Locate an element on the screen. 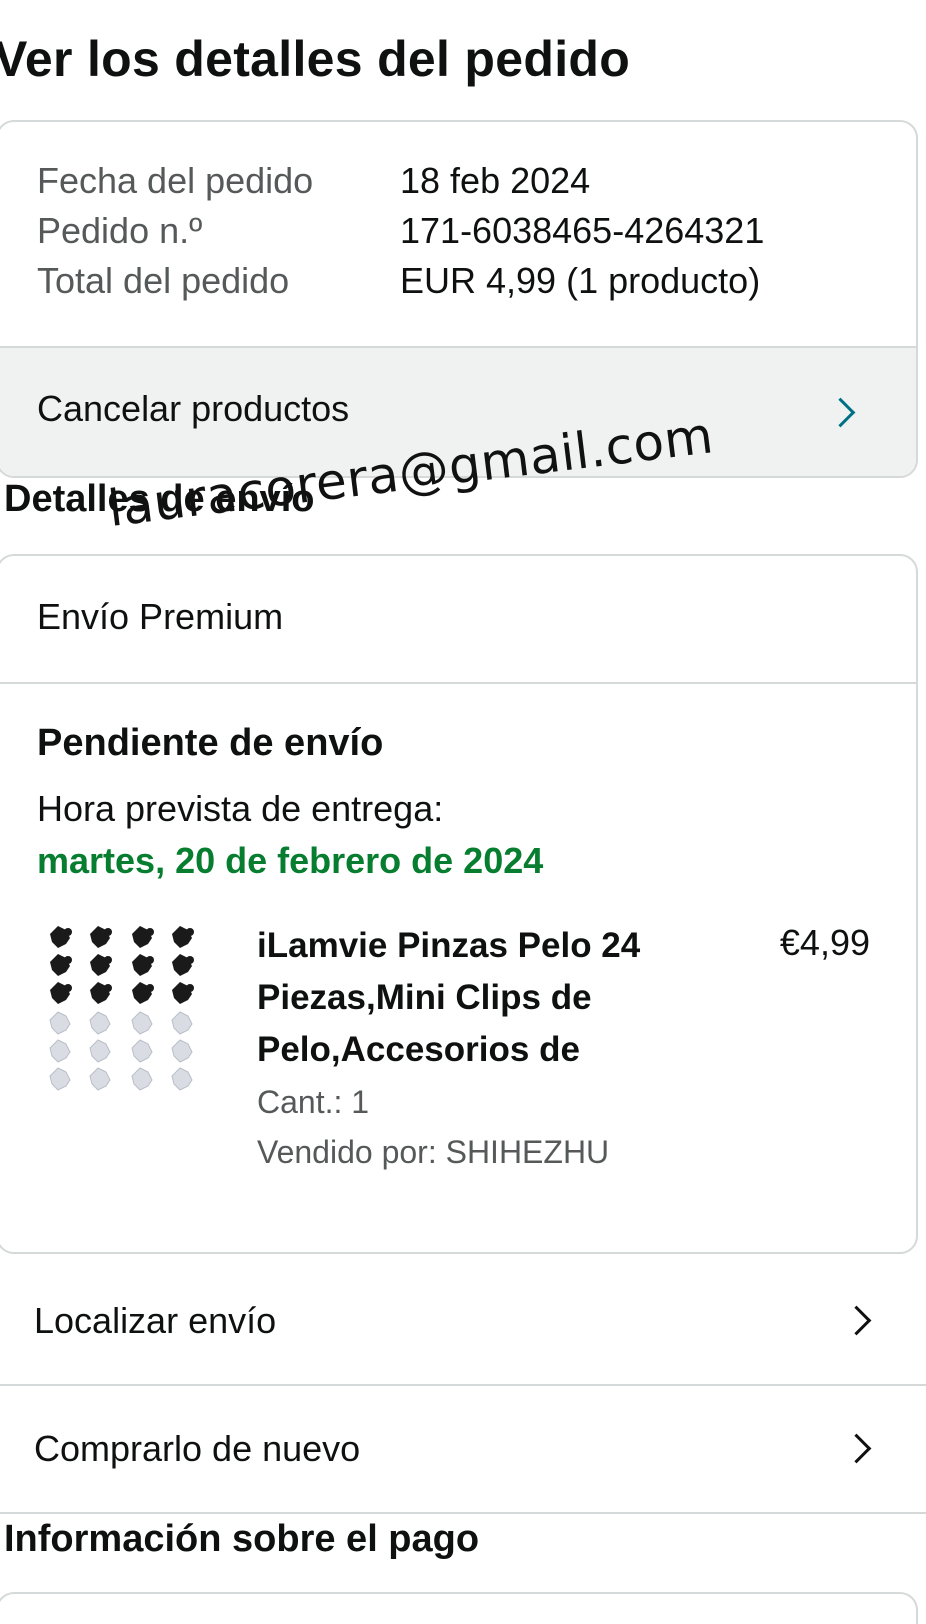 The image size is (926, 1624). order-number-value: 171-6038465-4264321 is located at coordinates (582, 230).